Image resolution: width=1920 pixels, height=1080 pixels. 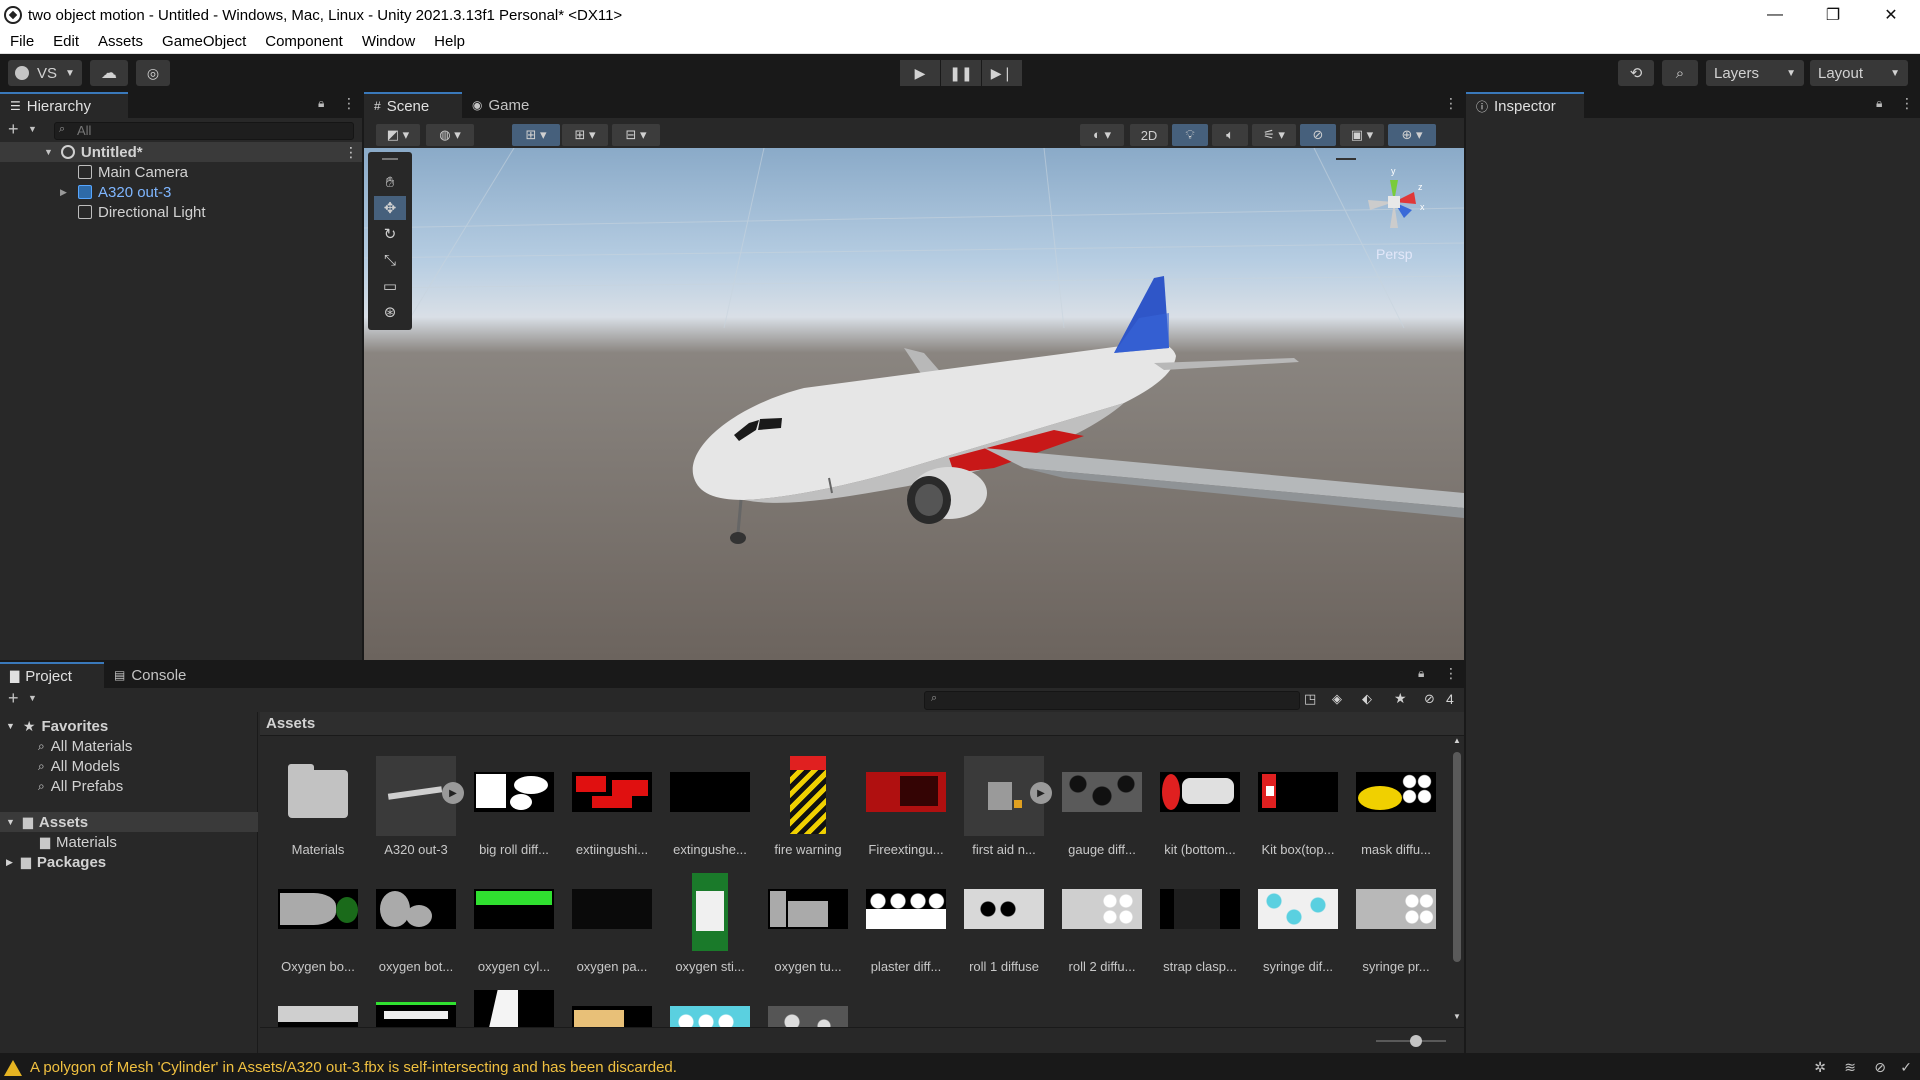 What do you see at coordinates (920, 73) in the screenshot?
I see `play-button: ▶` at bounding box center [920, 73].